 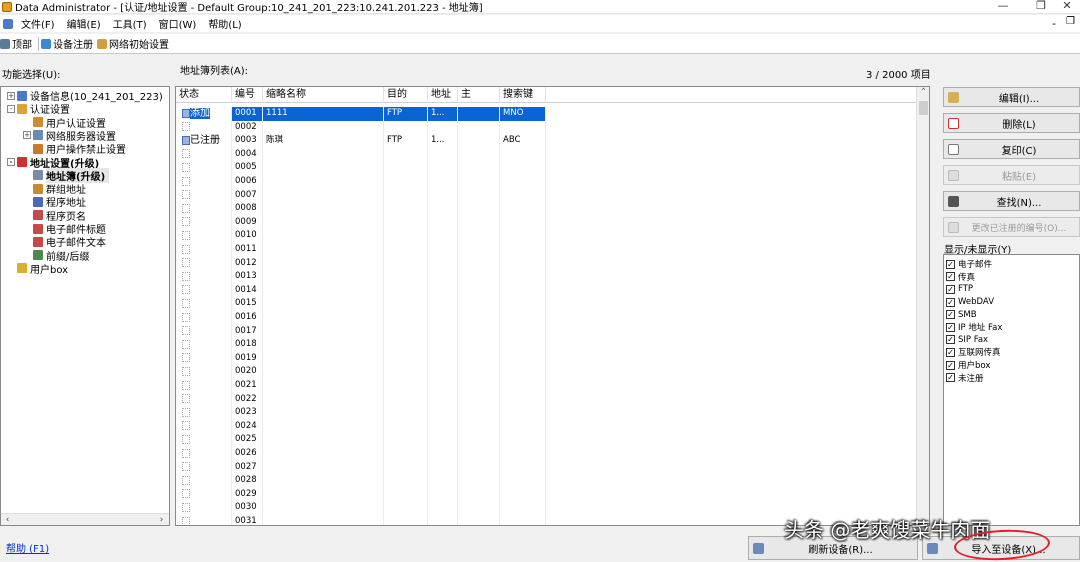 What do you see at coordinates (361, 182) in the screenshot?
I see `table-row: 0006` at bounding box center [361, 182].